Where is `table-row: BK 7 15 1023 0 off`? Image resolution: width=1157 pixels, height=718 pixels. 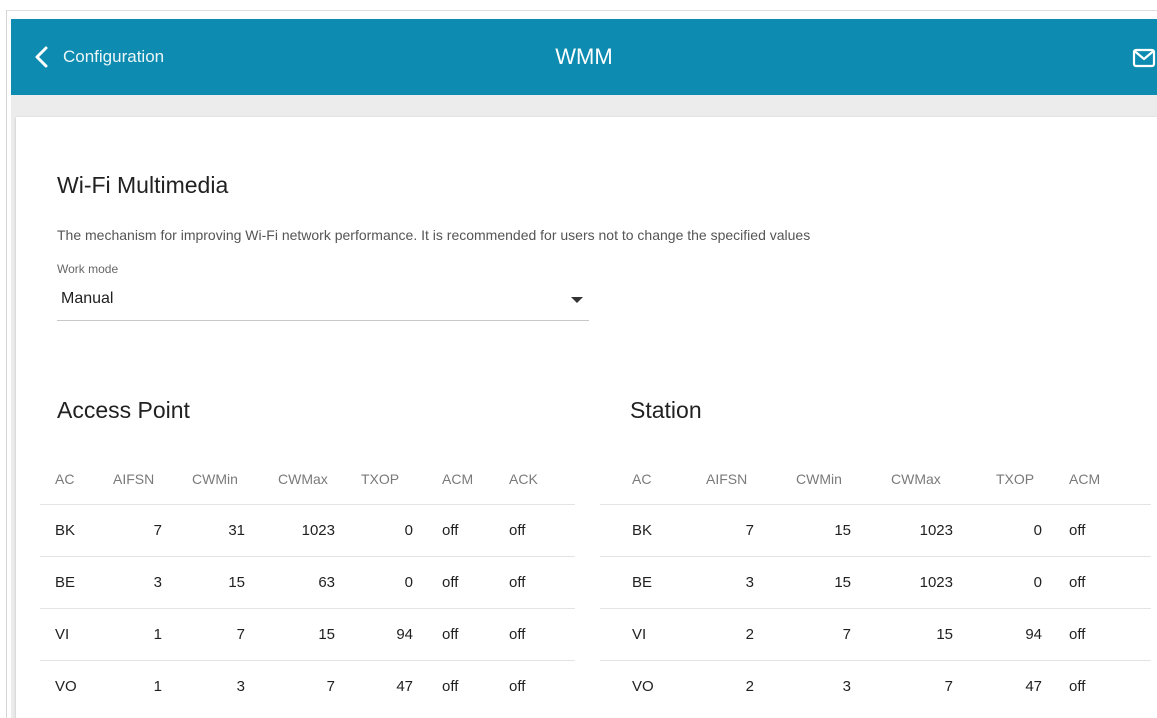
table-row: BK 7 15 1023 0 off is located at coordinates (875, 530).